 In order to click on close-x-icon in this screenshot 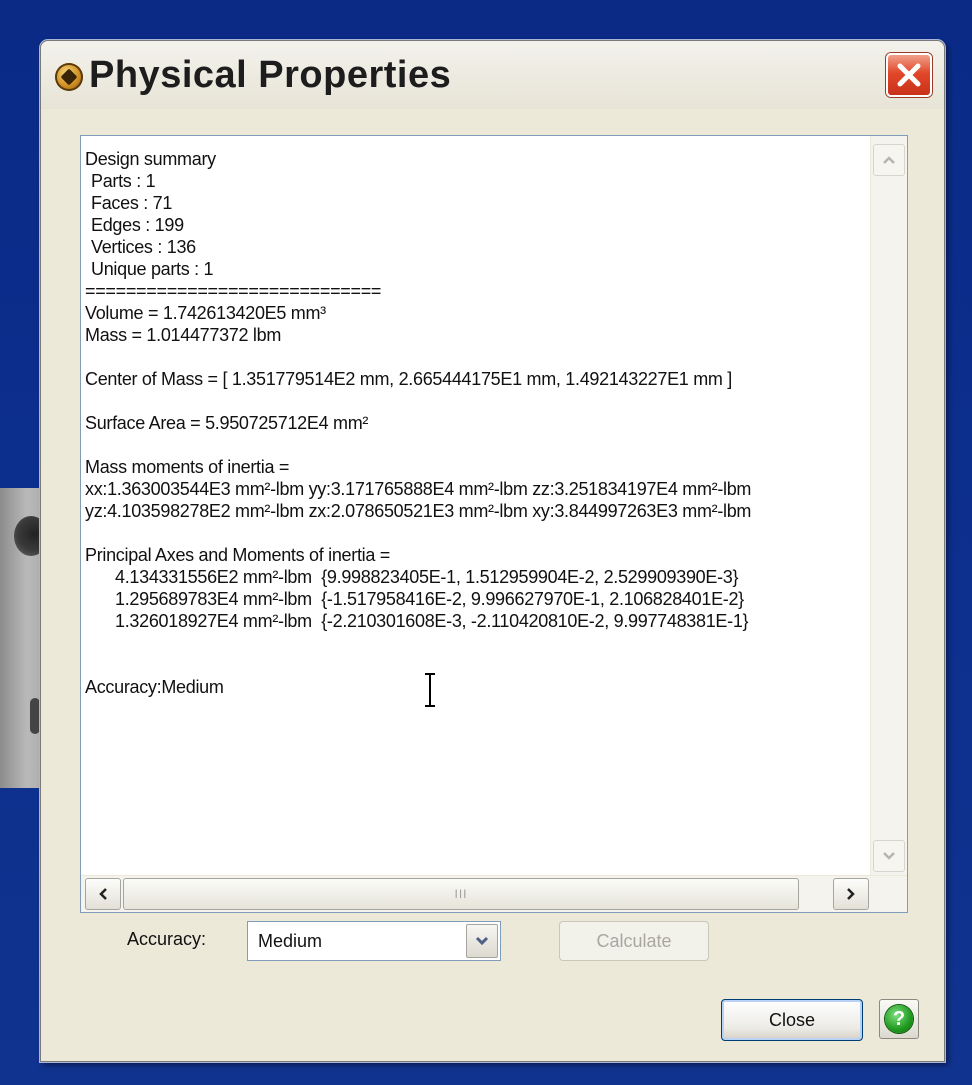, I will do `click(909, 75)`.